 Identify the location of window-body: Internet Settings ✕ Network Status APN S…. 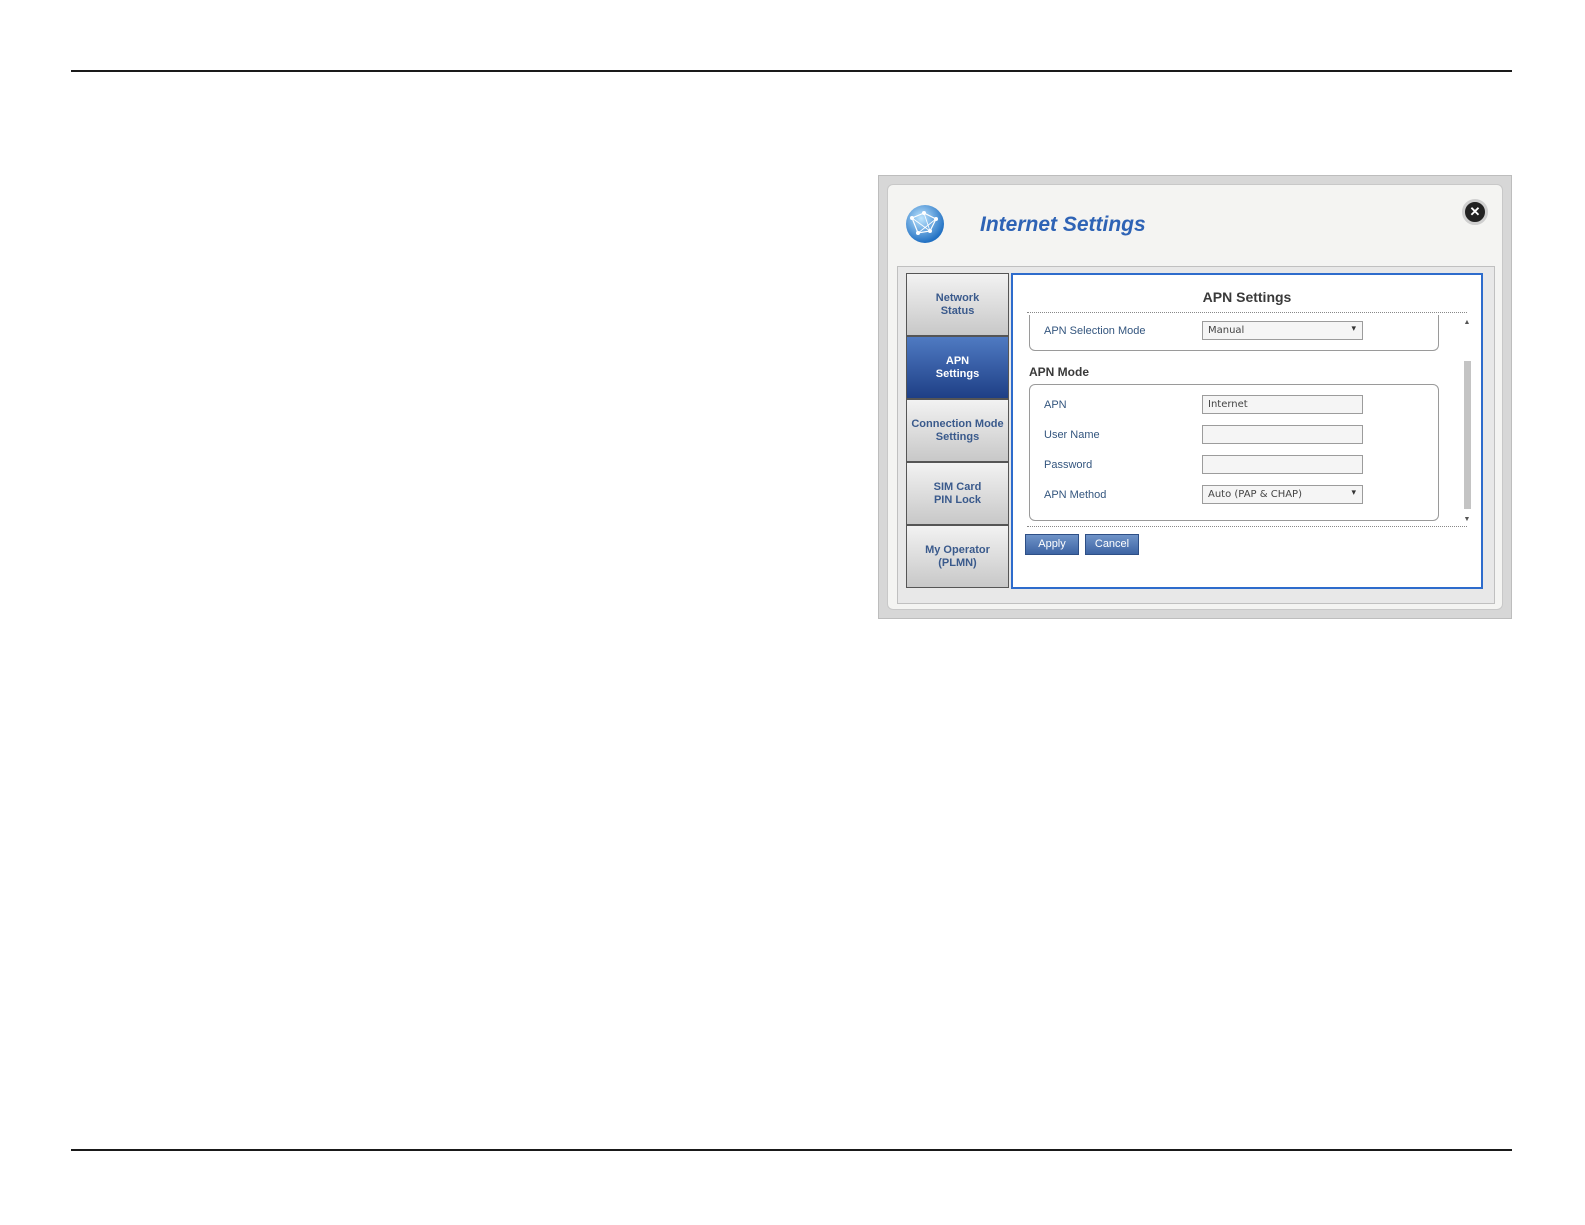
(1195, 397).